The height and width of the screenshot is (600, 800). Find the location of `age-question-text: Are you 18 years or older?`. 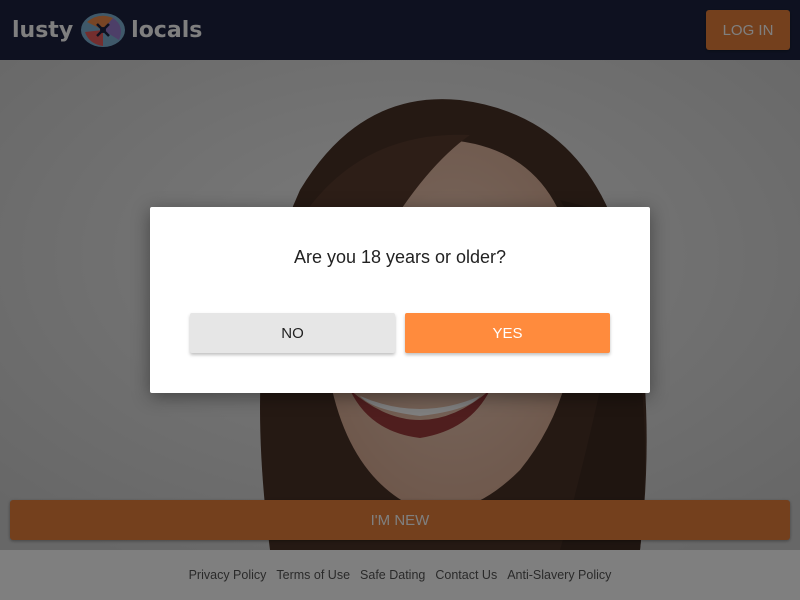

age-question-text: Are you 18 years or older? is located at coordinates (400, 257).